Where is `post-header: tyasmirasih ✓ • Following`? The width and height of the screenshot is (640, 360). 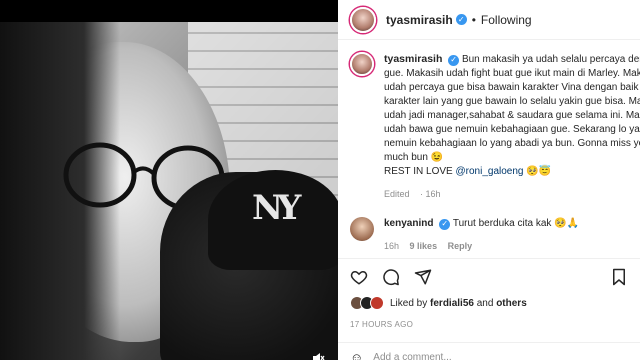 post-header: tyasmirasih ✓ • Following is located at coordinates (489, 20).